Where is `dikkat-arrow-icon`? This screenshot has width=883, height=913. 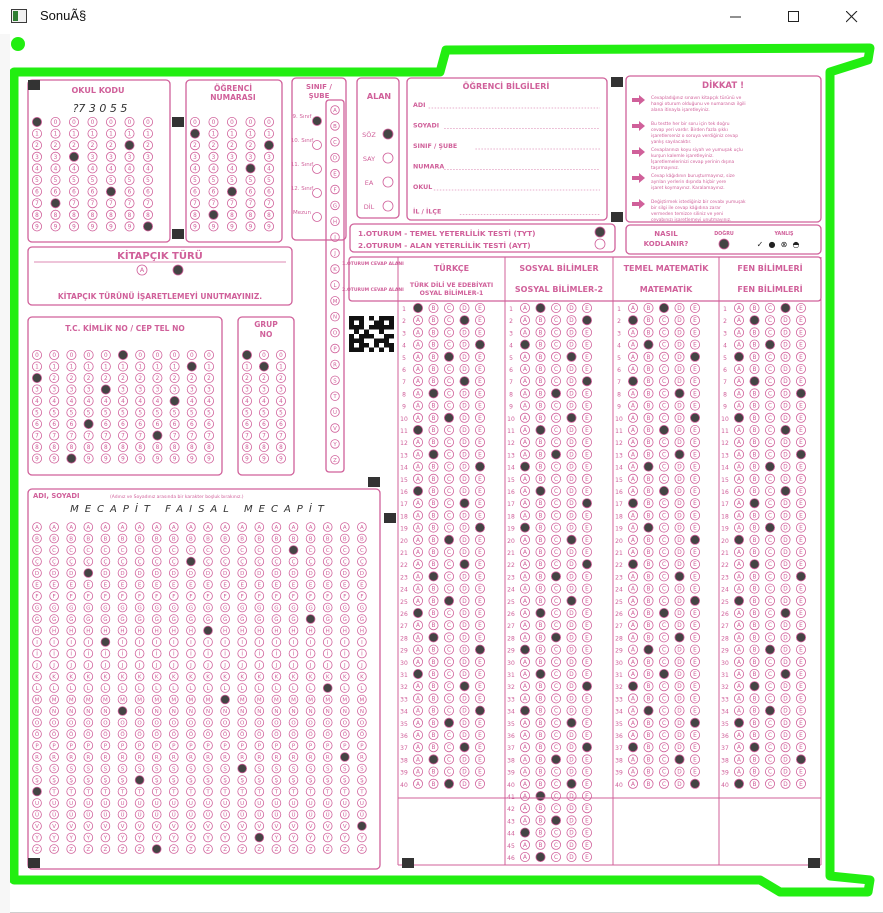 dikkat-arrow-icon is located at coordinates (638, 126).